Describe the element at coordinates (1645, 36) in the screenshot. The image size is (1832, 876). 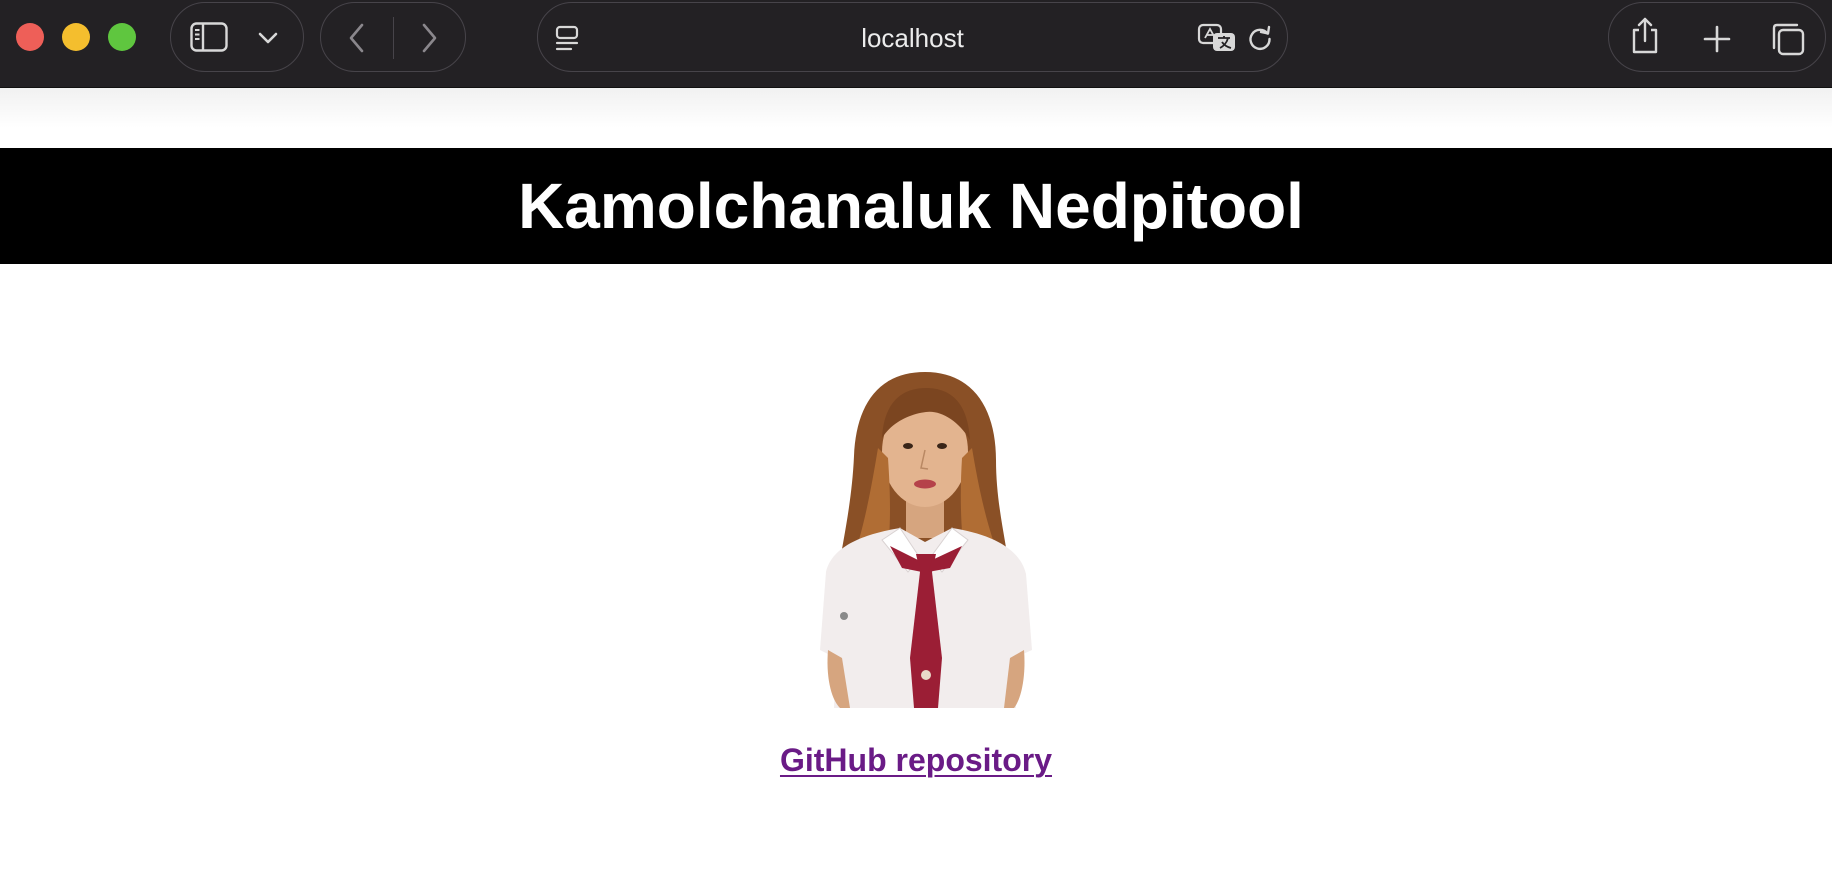
I see `share-icon` at that location.